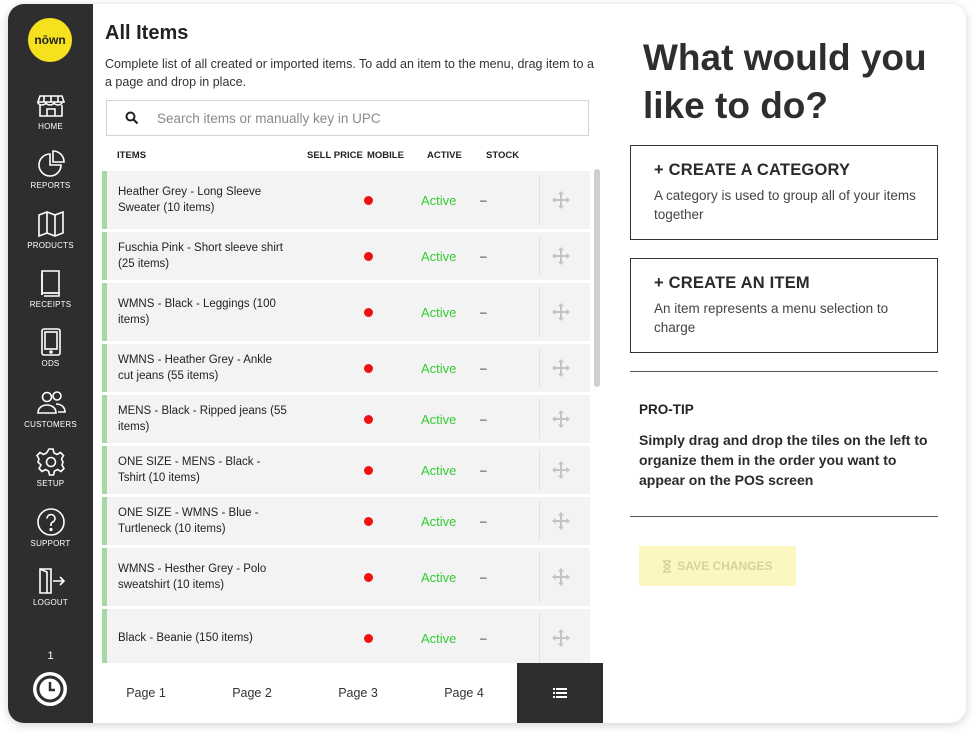  Describe the element at coordinates (252, 693) in the screenshot. I see `page-2-button: Page 2` at that location.